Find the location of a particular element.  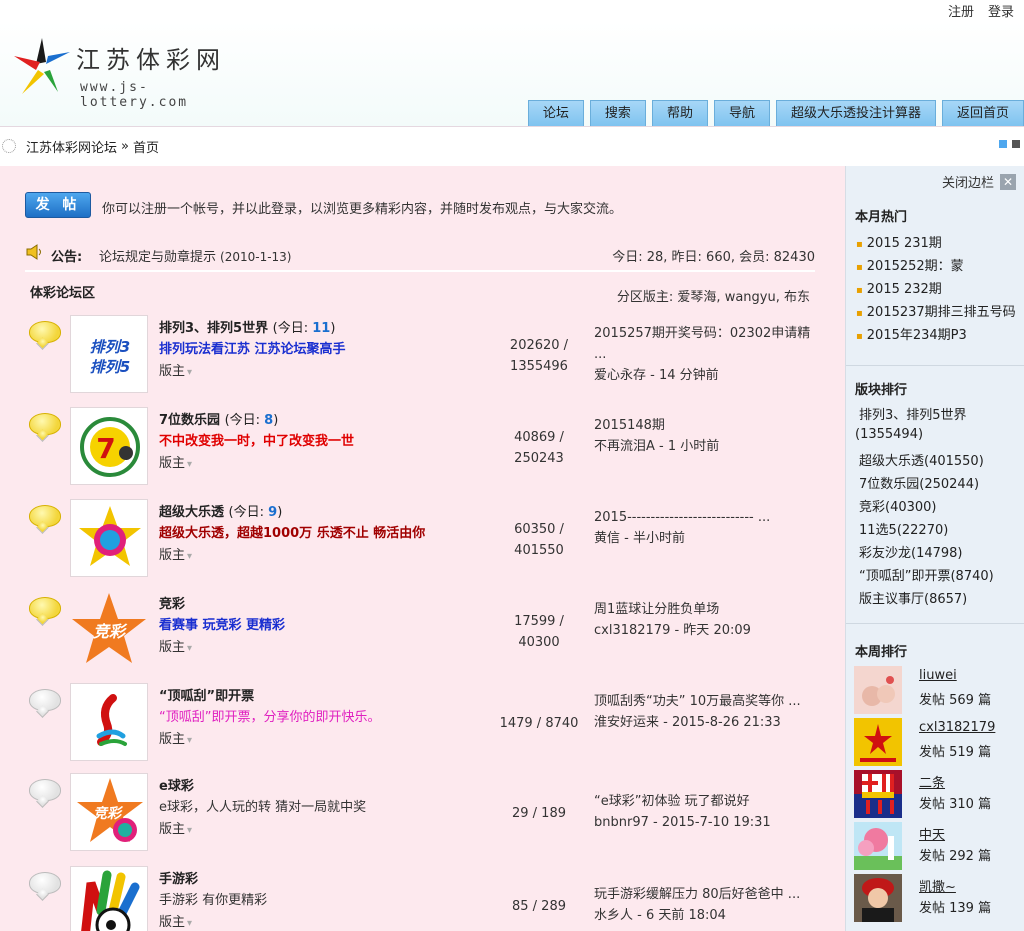

logo-star-icon is located at coordinates (42, 66).